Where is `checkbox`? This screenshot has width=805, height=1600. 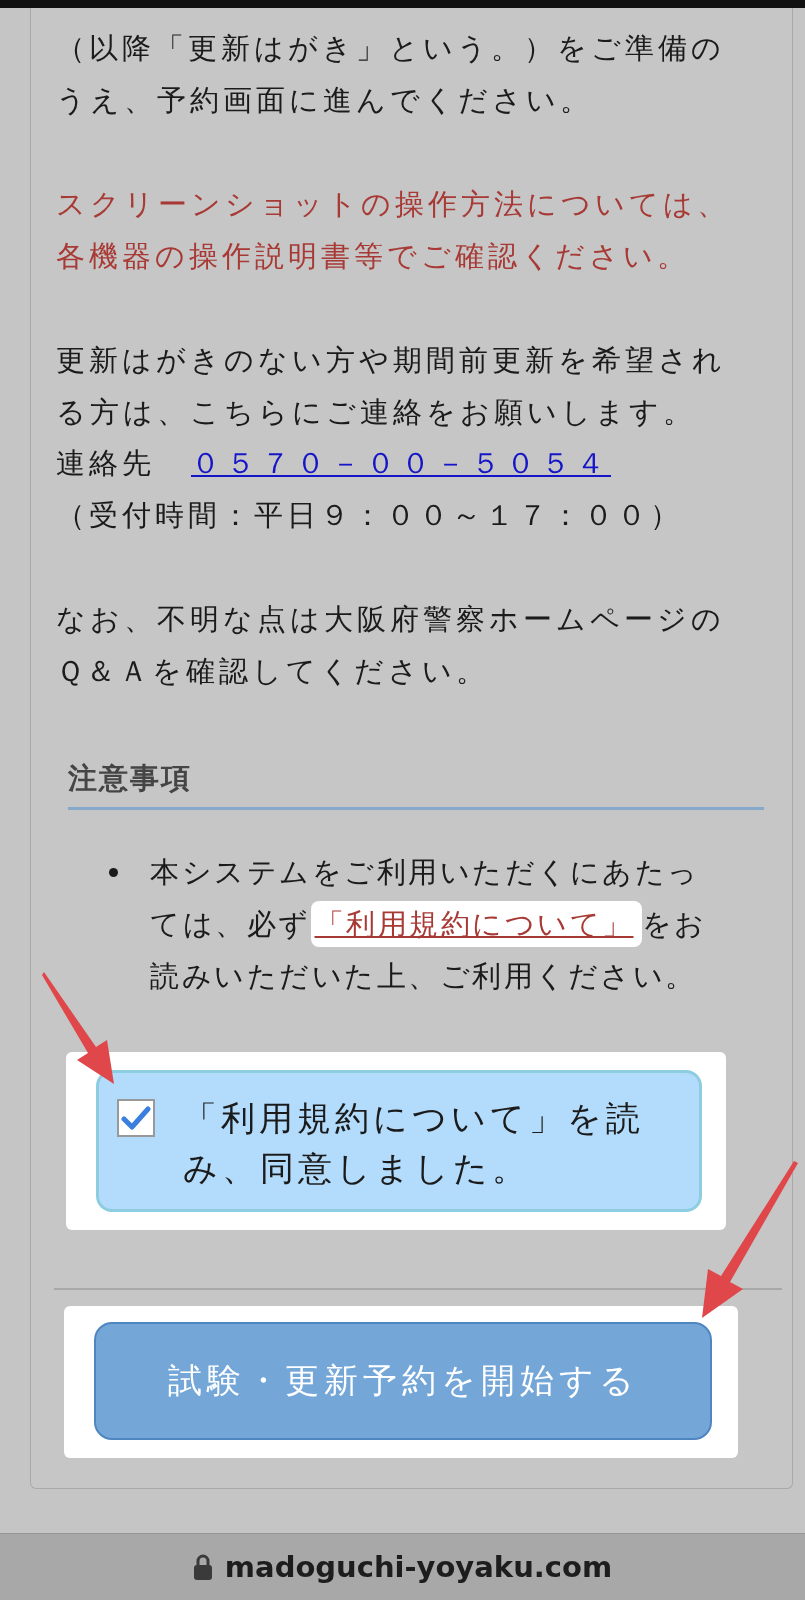 checkbox is located at coordinates (136, 1118).